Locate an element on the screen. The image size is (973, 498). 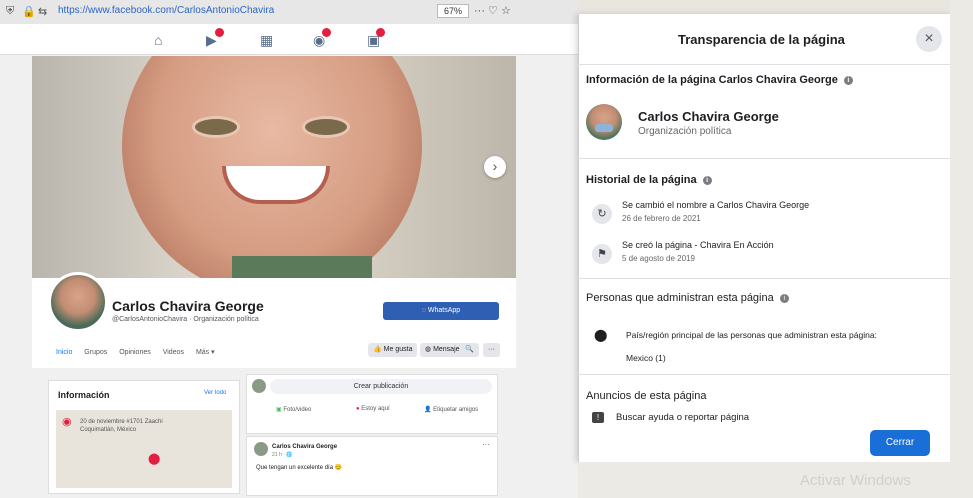
gaming-icon: ▣ is located at coordinates (376, 38).